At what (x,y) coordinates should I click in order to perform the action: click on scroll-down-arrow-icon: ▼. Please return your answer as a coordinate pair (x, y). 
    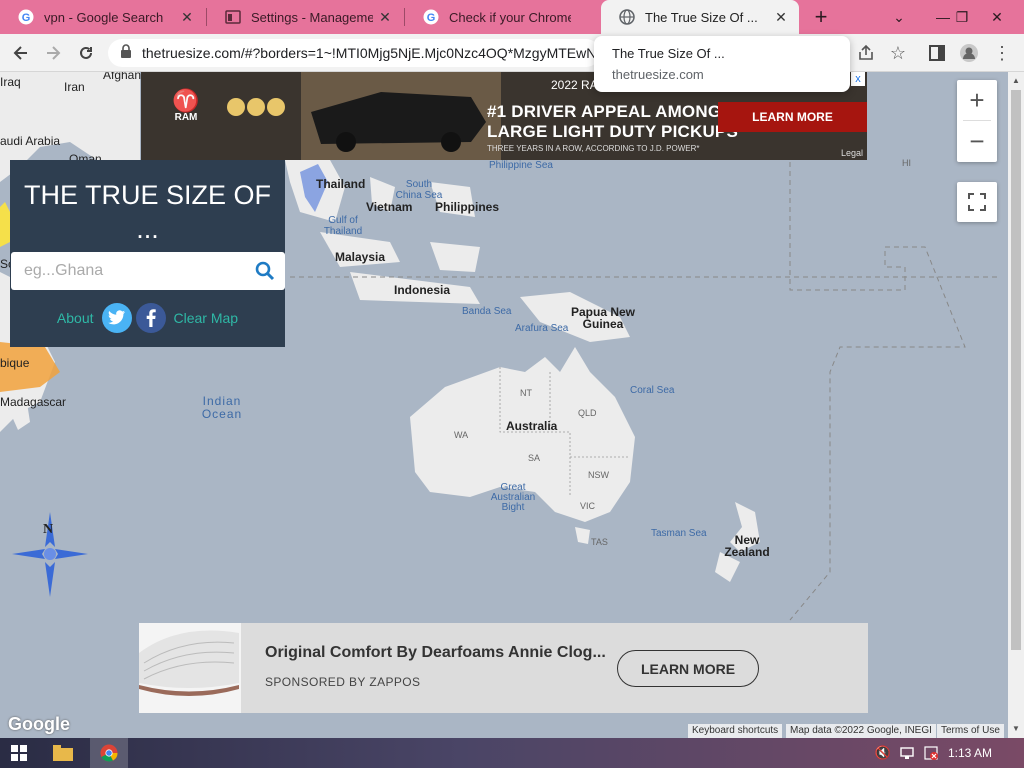
    Looking at the image, I should click on (1016, 728).